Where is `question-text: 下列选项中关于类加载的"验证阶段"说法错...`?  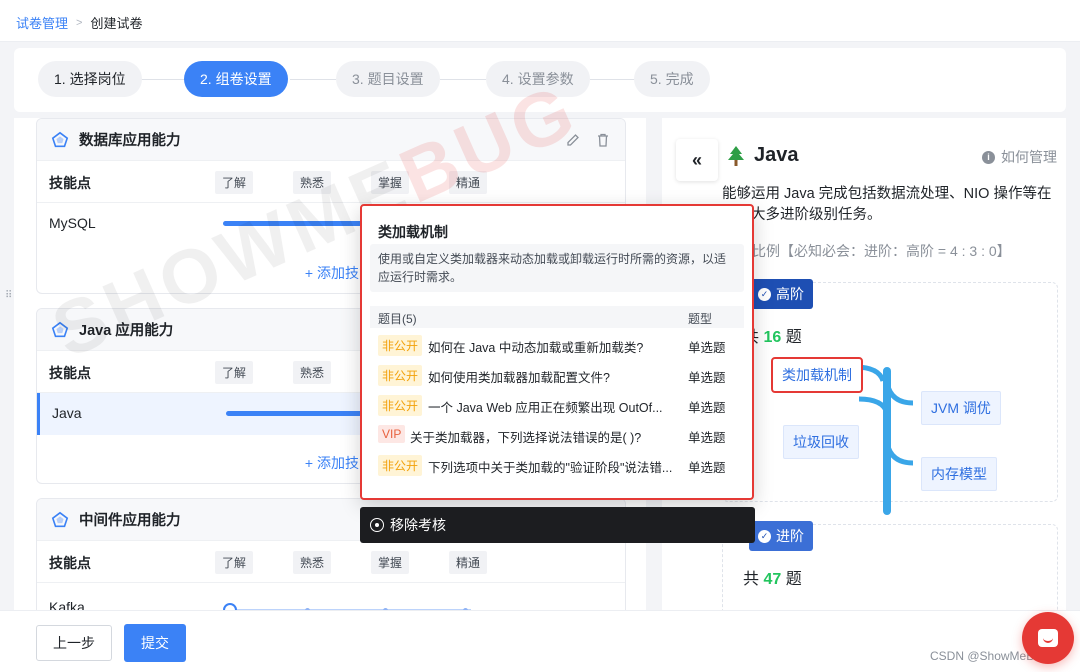 question-text: 下列选项中关于类加载的"验证阶段"说法错... is located at coordinates (550, 468).